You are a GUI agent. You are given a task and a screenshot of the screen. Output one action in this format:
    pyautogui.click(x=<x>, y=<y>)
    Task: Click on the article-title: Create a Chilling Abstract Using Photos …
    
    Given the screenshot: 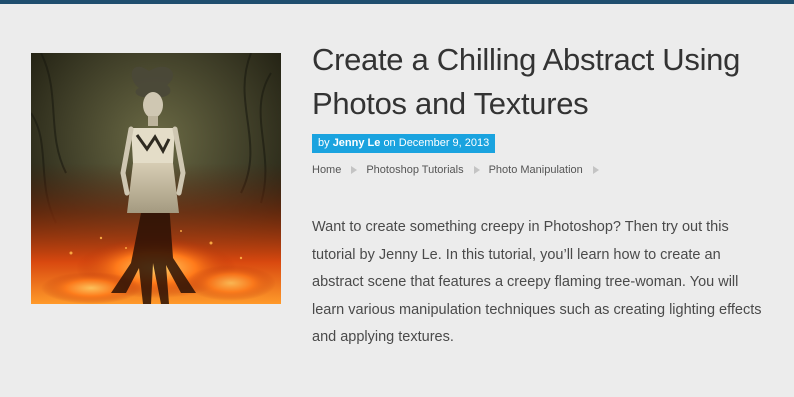 What is the action you would take?
    pyautogui.click(x=547, y=82)
    